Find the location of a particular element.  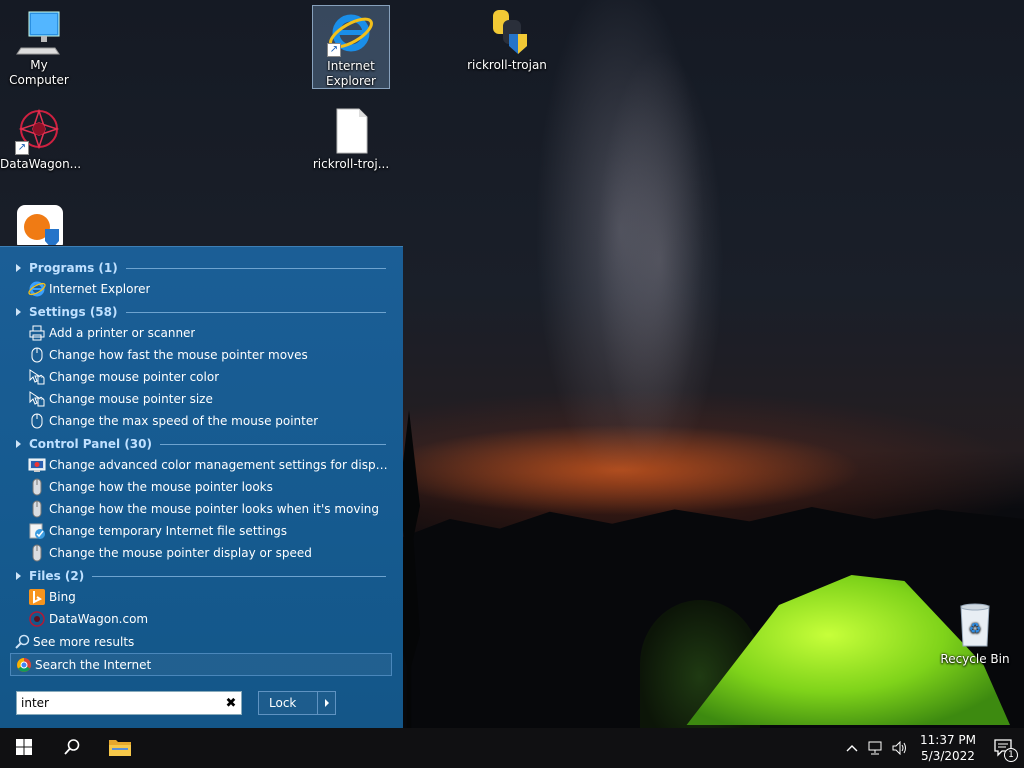

lock-button: Lock is located at coordinates (288, 703).